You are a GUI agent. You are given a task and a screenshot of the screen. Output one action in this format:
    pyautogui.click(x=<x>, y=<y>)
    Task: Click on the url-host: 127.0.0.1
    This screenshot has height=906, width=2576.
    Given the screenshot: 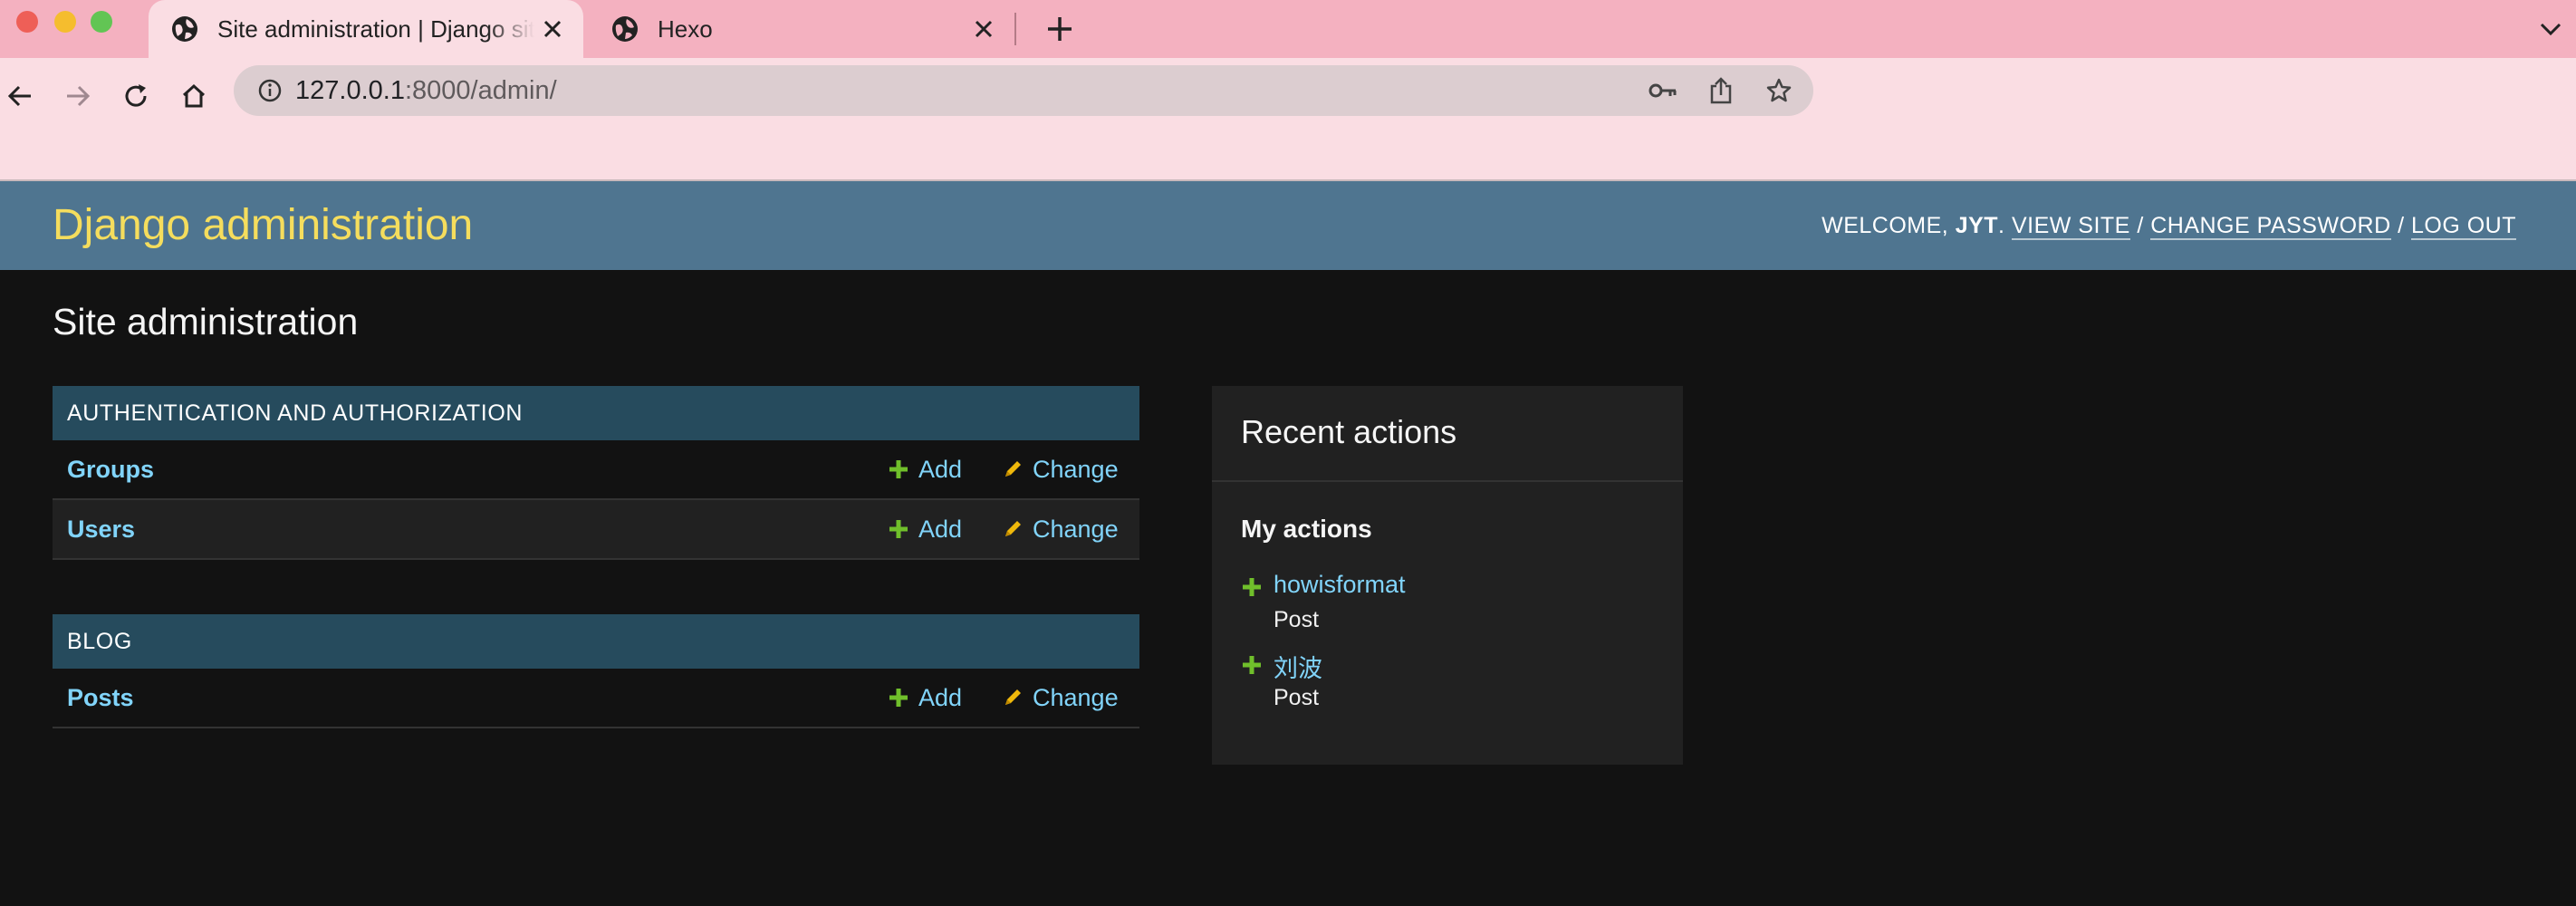 What is the action you would take?
    pyautogui.click(x=350, y=91)
    